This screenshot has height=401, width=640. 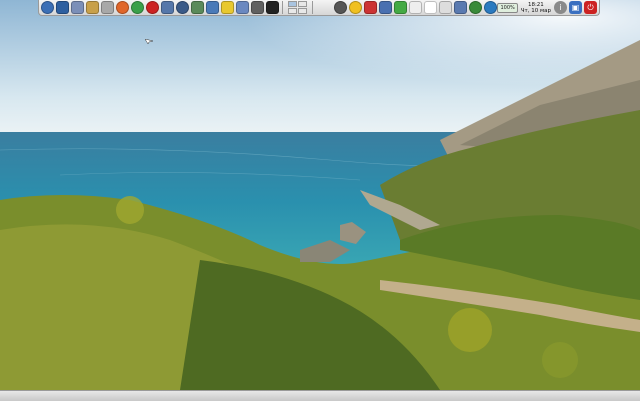 I want to click on clock: 18:21 Чт, 10 мар, so click(x=536, y=8).